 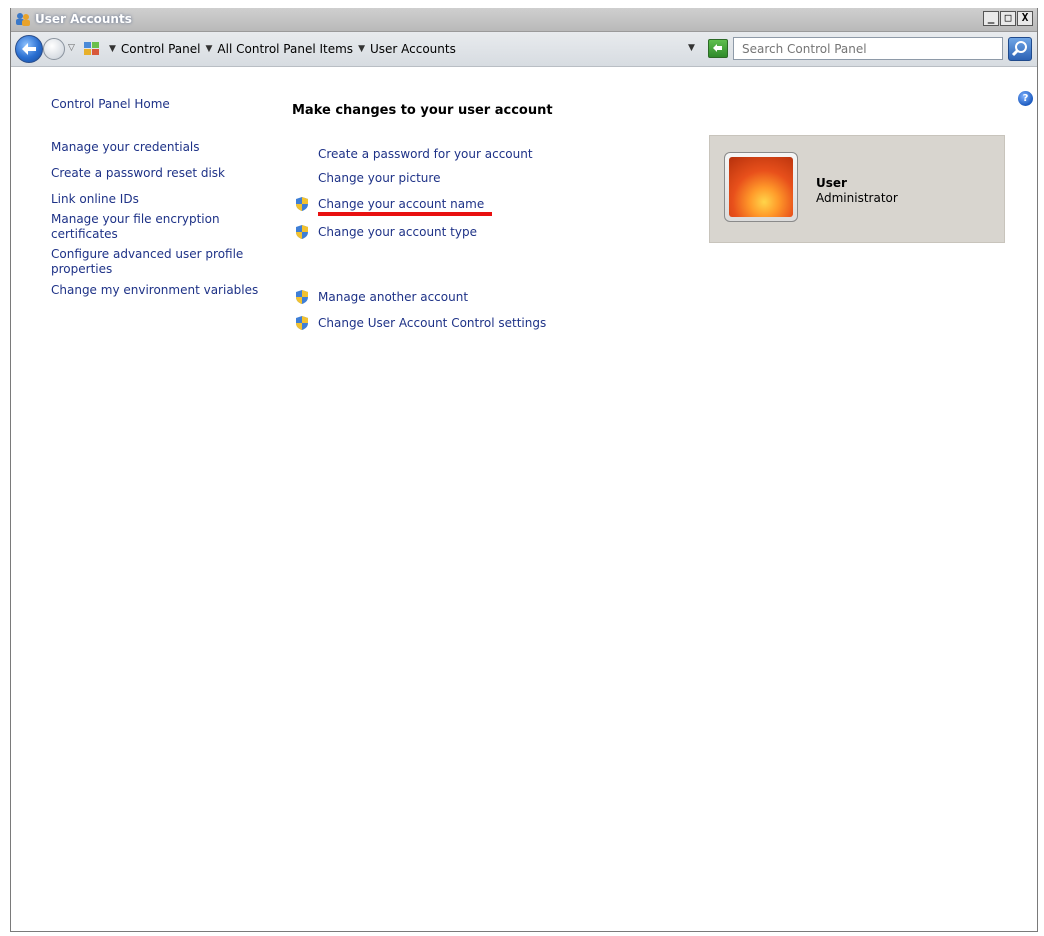 I want to click on account-card: User Administrator, so click(x=857, y=189).